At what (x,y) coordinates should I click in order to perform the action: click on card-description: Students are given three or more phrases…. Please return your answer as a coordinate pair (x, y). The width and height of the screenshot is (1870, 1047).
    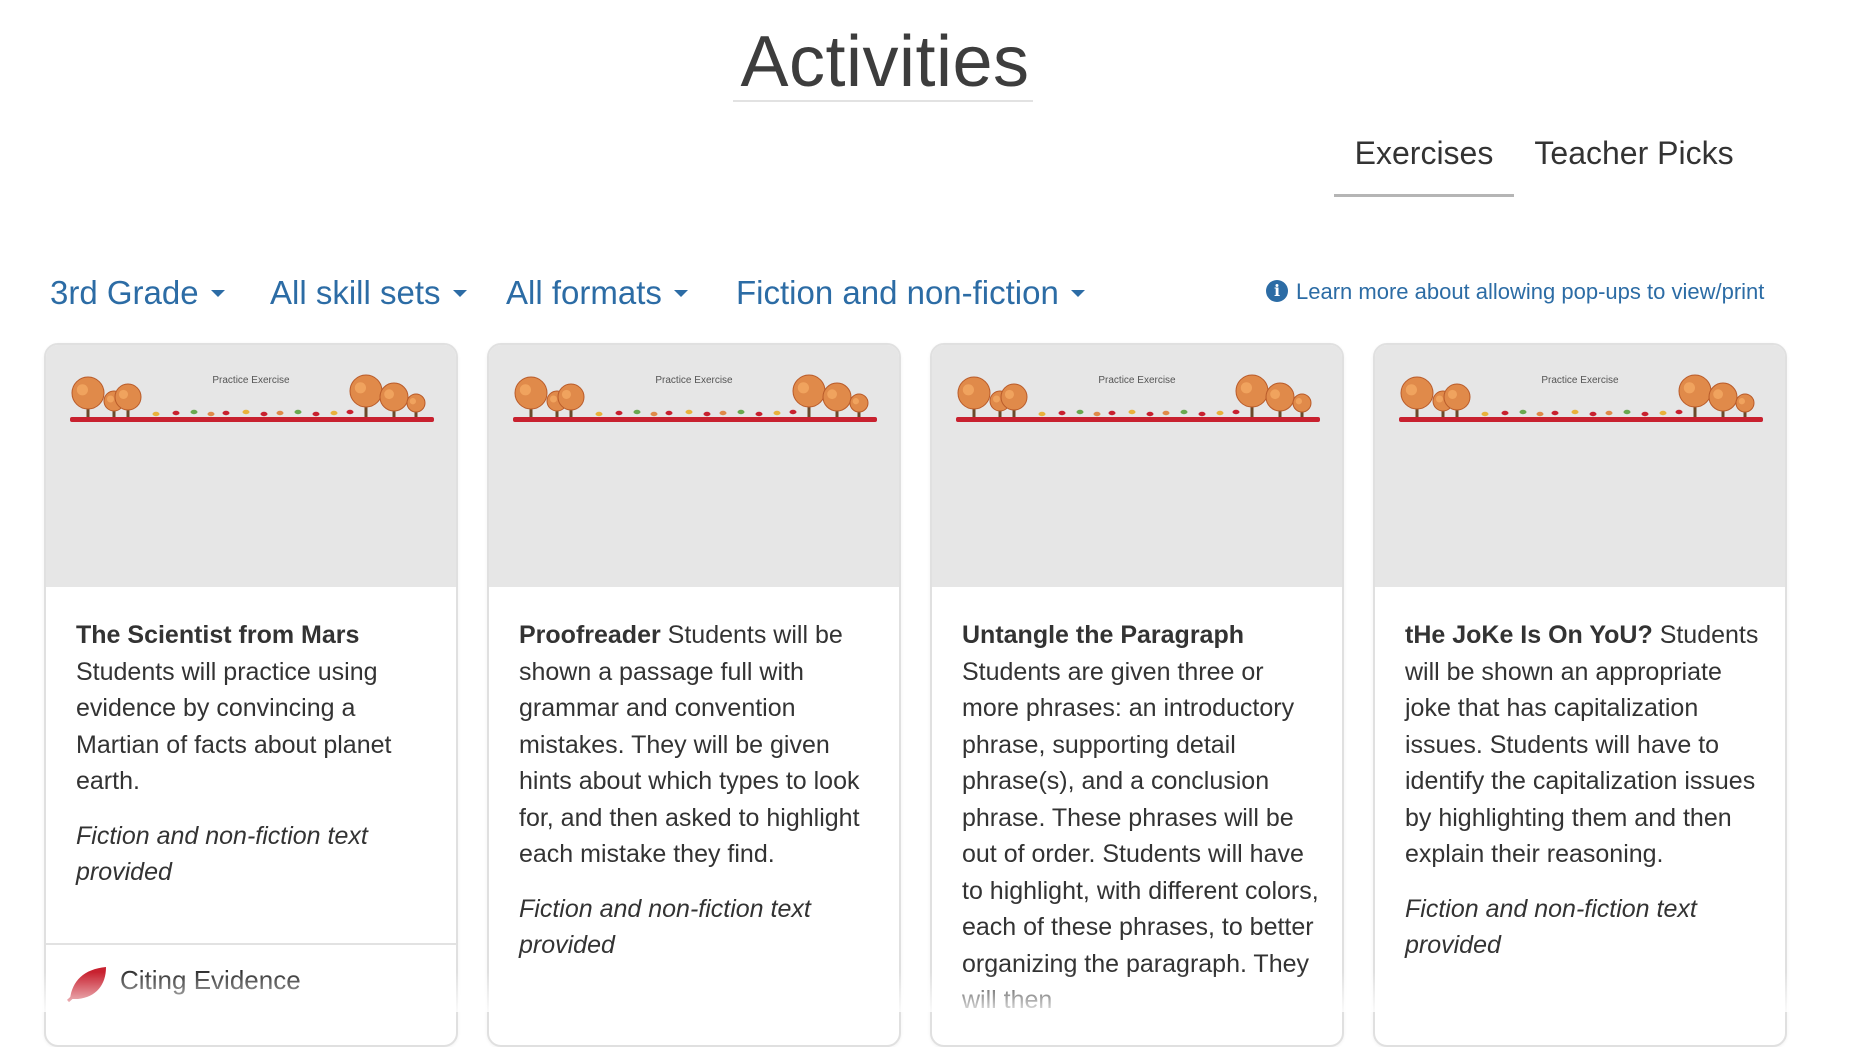
    Looking at the image, I should click on (1140, 836).